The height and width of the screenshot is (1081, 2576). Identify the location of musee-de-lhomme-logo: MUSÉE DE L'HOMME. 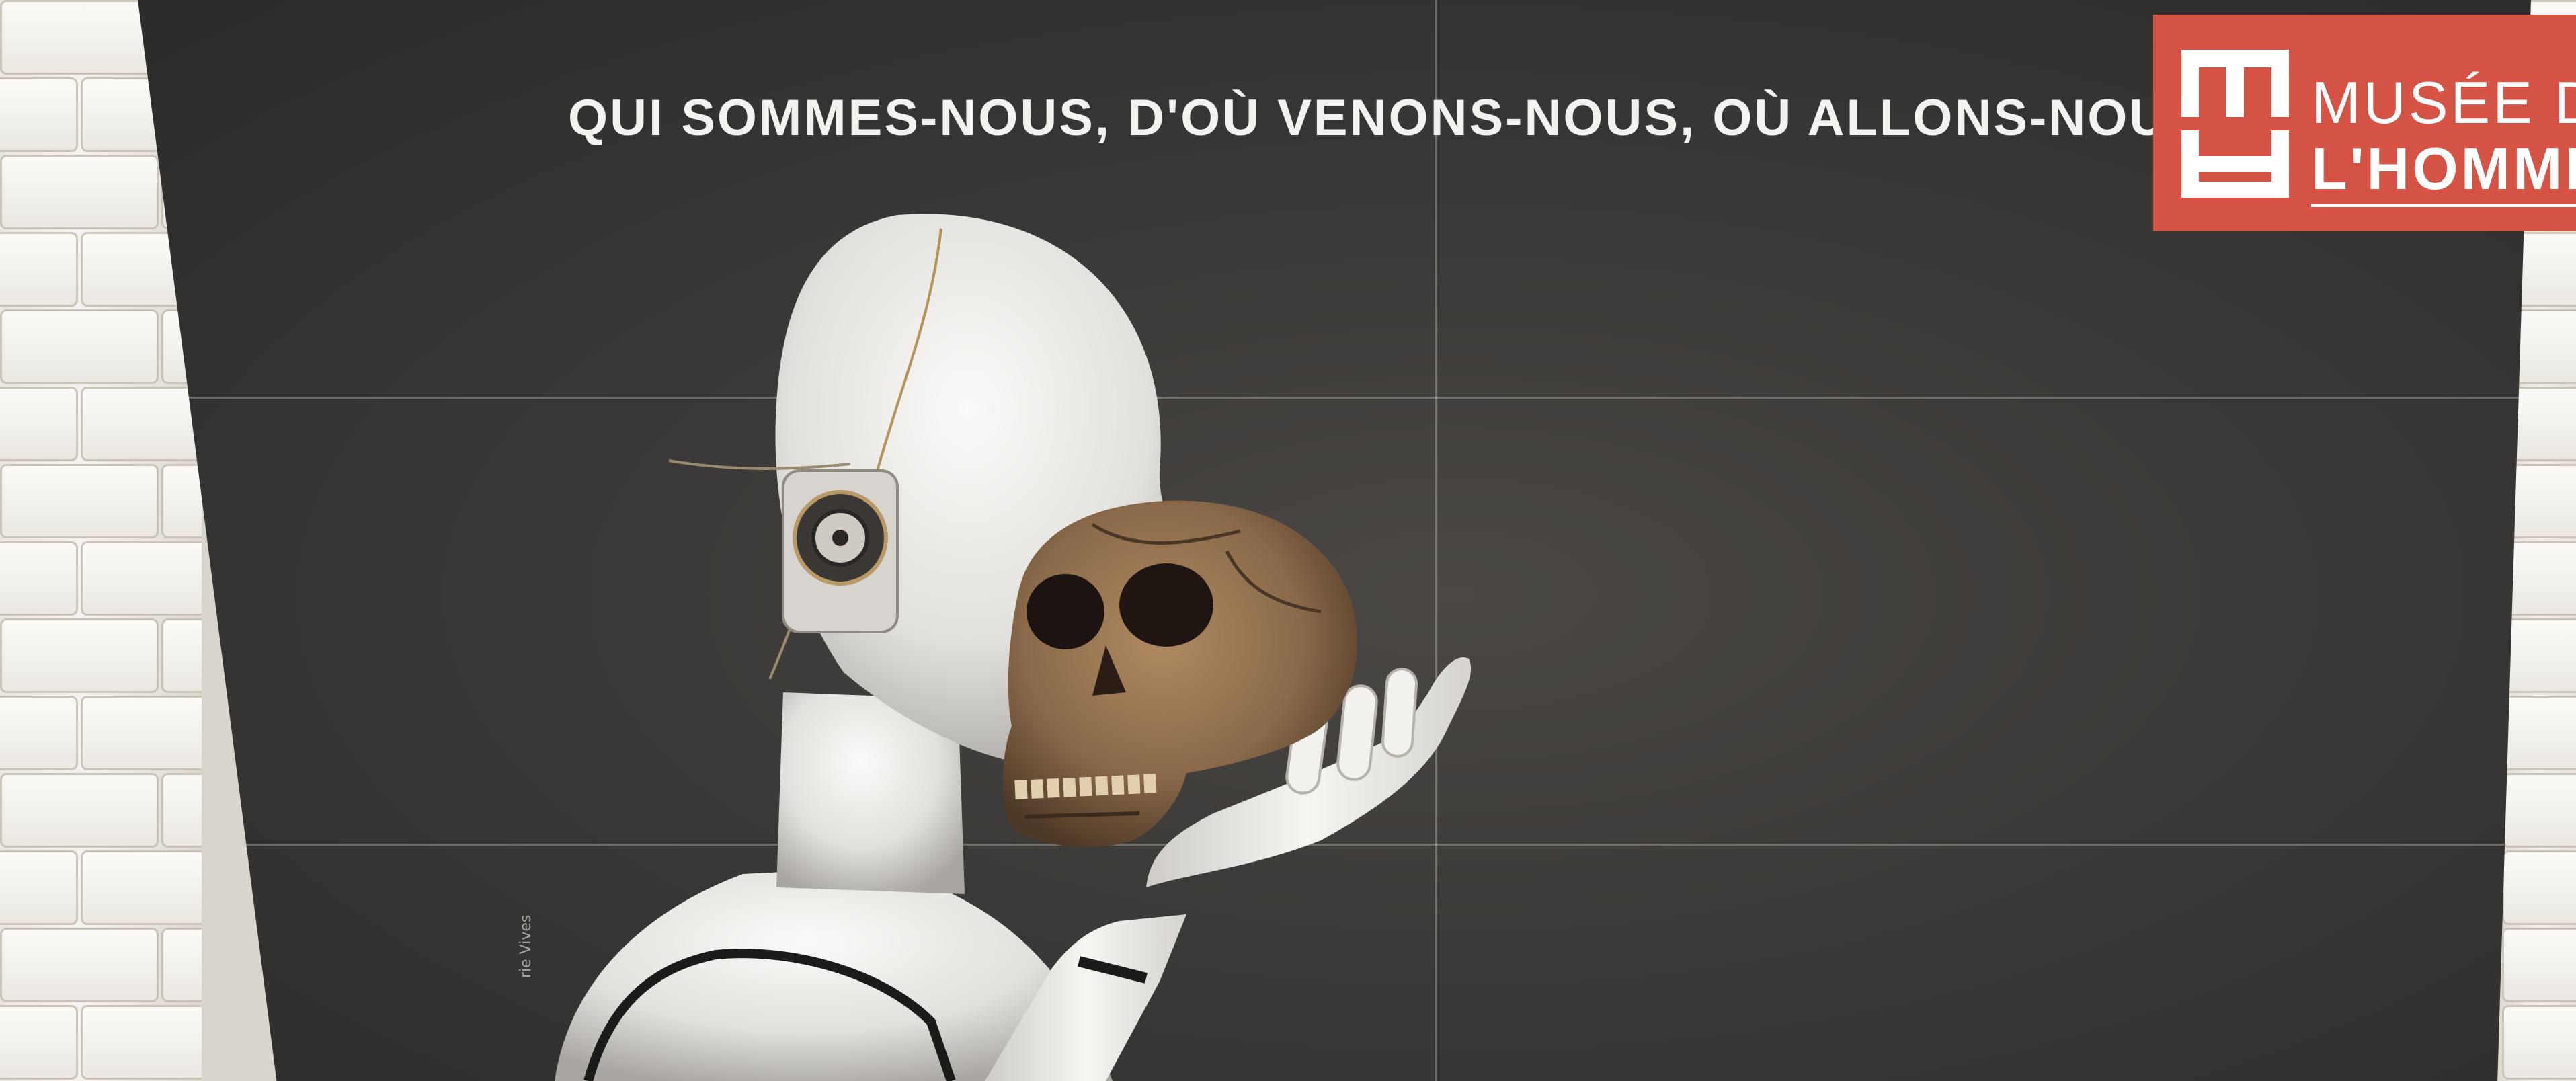
(2364, 123).